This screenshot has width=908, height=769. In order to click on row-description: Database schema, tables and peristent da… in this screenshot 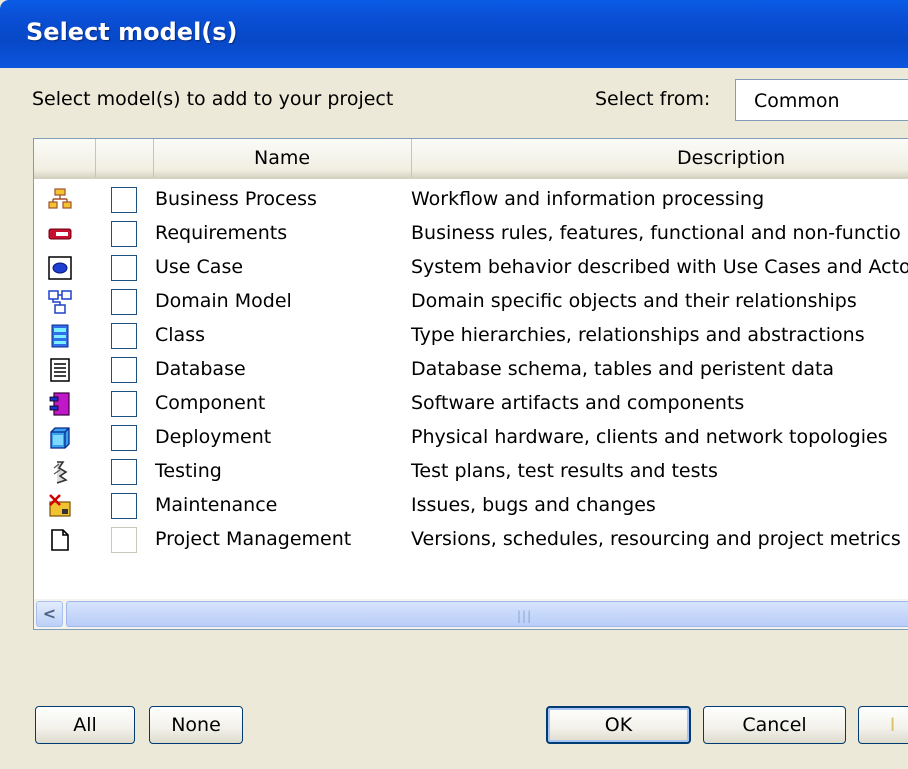, I will do `click(623, 369)`.